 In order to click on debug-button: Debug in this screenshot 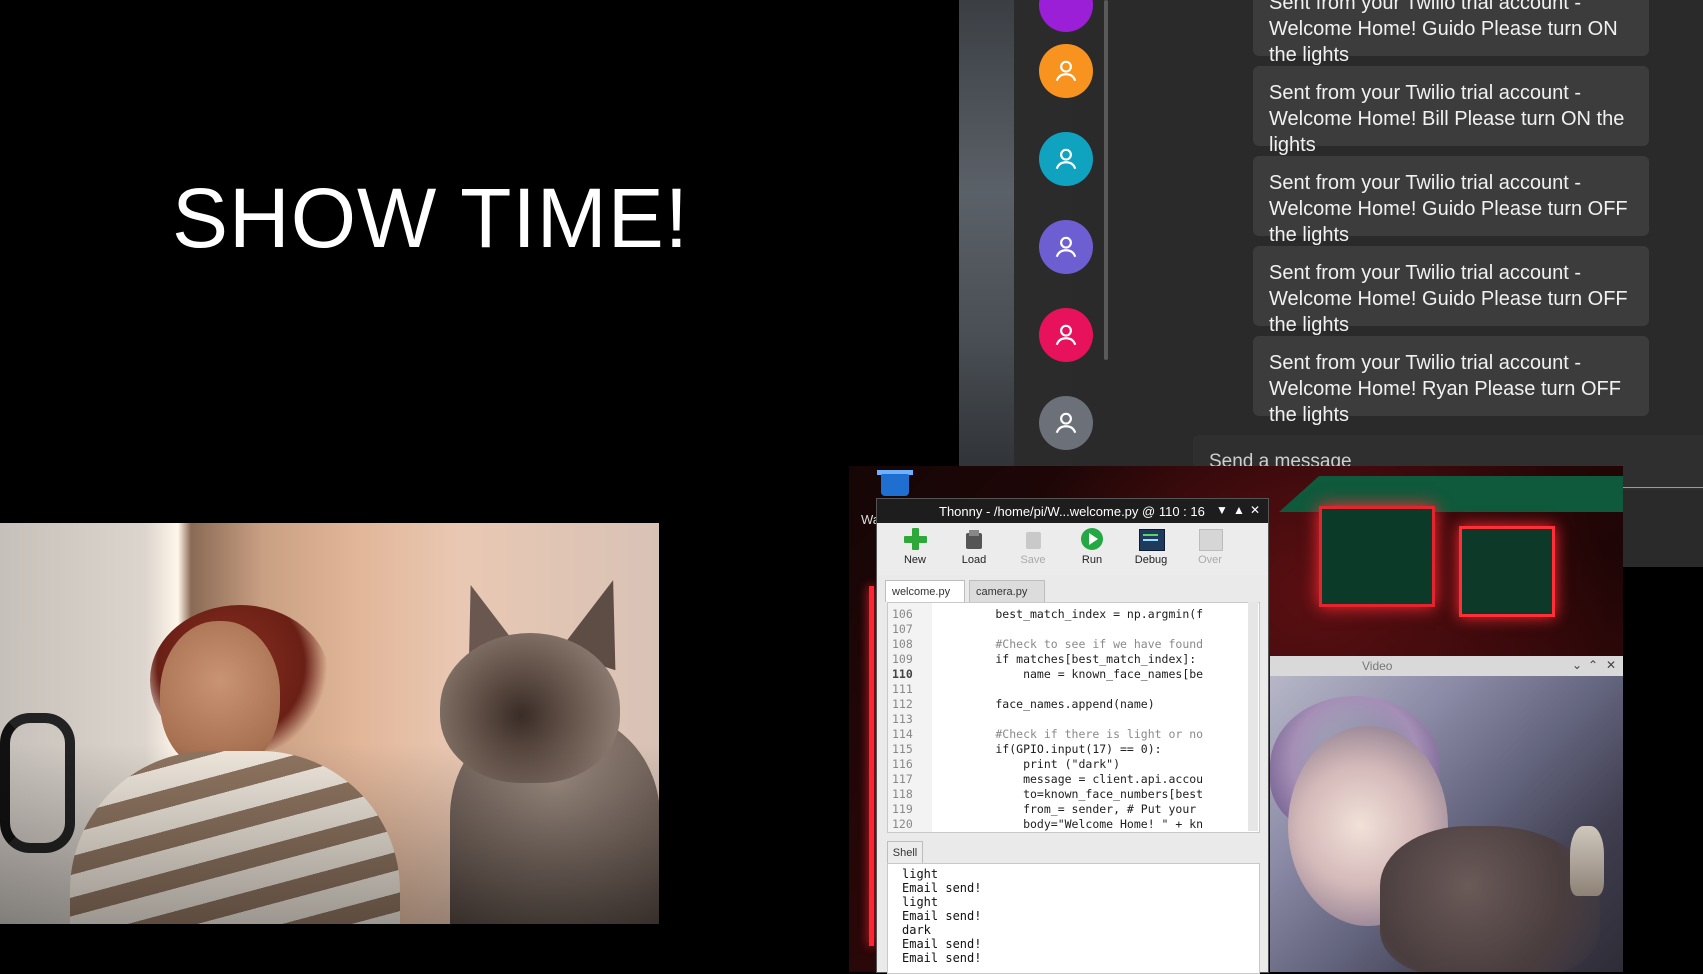, I will do `click(1151, 546)`.